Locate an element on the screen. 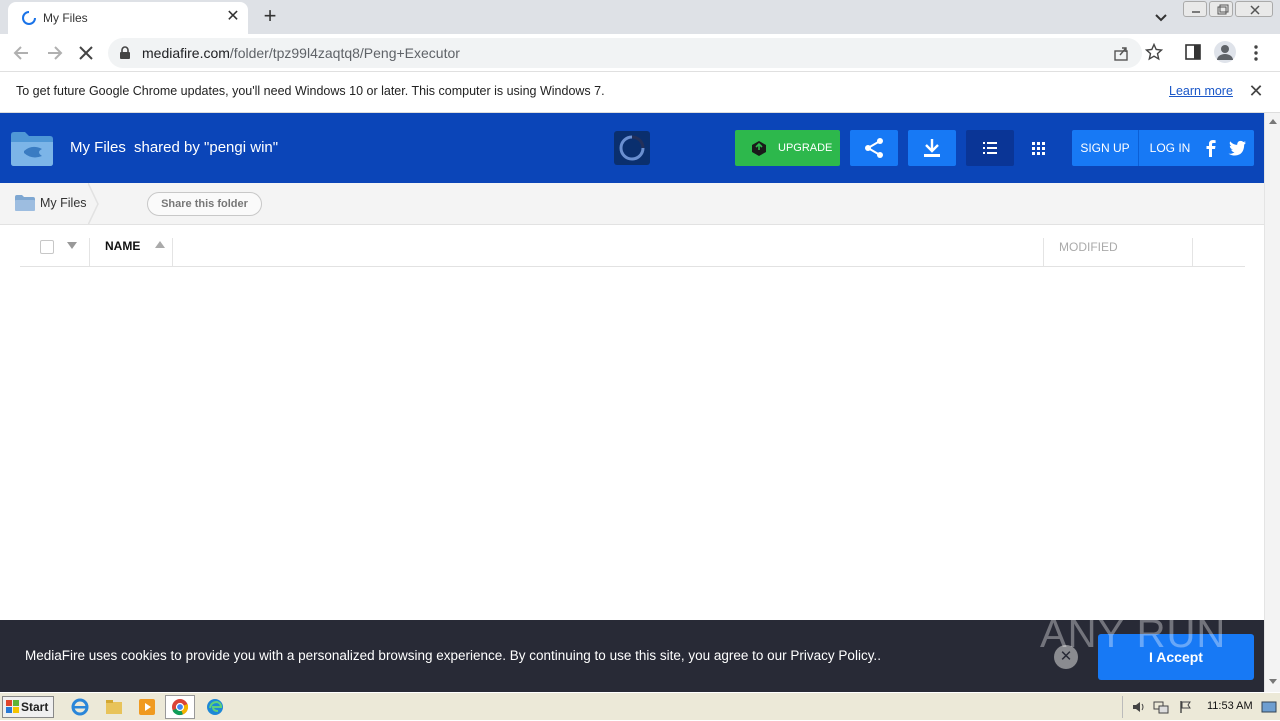  scroll-down-icon is located at coordinates (1273, 682).